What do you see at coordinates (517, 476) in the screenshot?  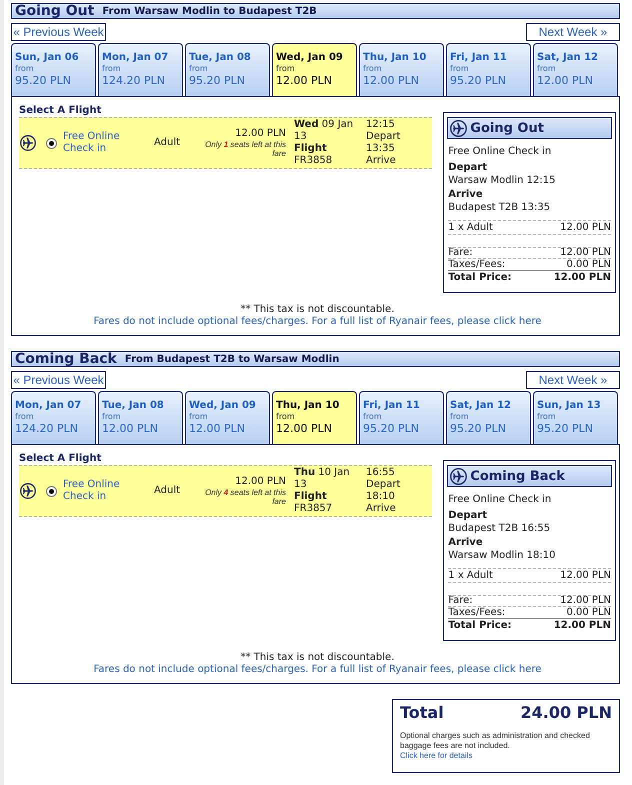 I see `summary-title: Coming Back` at bounding box center [517, 476].